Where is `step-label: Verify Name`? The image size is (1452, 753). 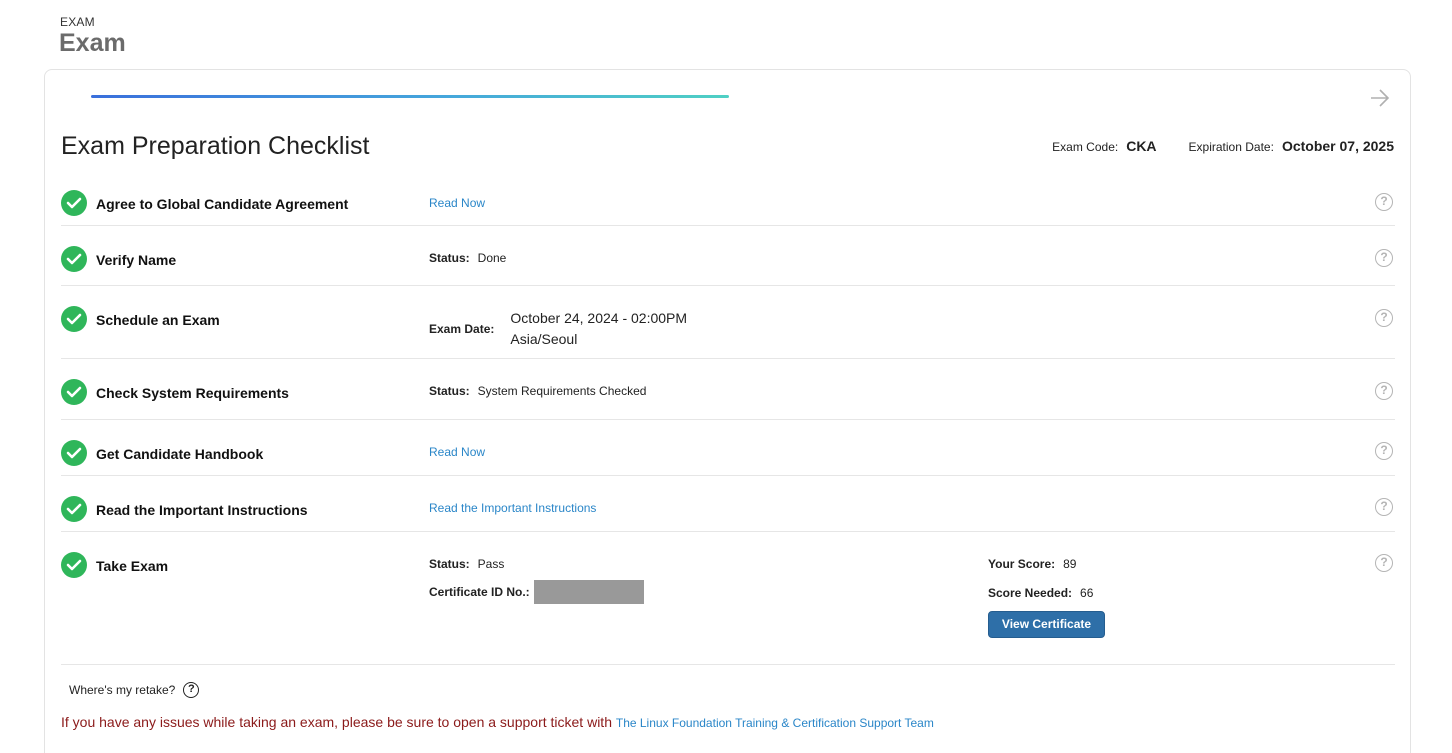 step-label: Verify Name is located at coordinates (136, 260).